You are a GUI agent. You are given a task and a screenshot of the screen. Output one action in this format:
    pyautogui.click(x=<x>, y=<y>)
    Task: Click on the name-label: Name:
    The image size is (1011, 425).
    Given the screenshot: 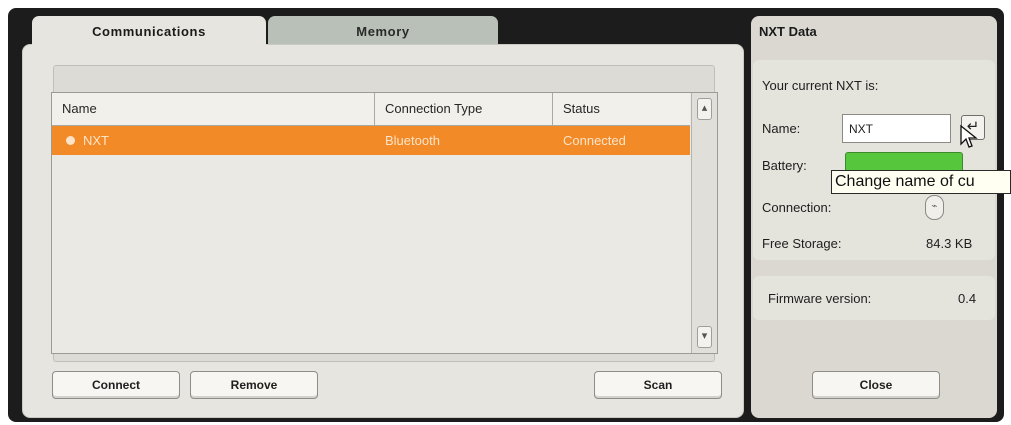 What is the action you would take?
    pyautogui.click(x=781, y=128)
    